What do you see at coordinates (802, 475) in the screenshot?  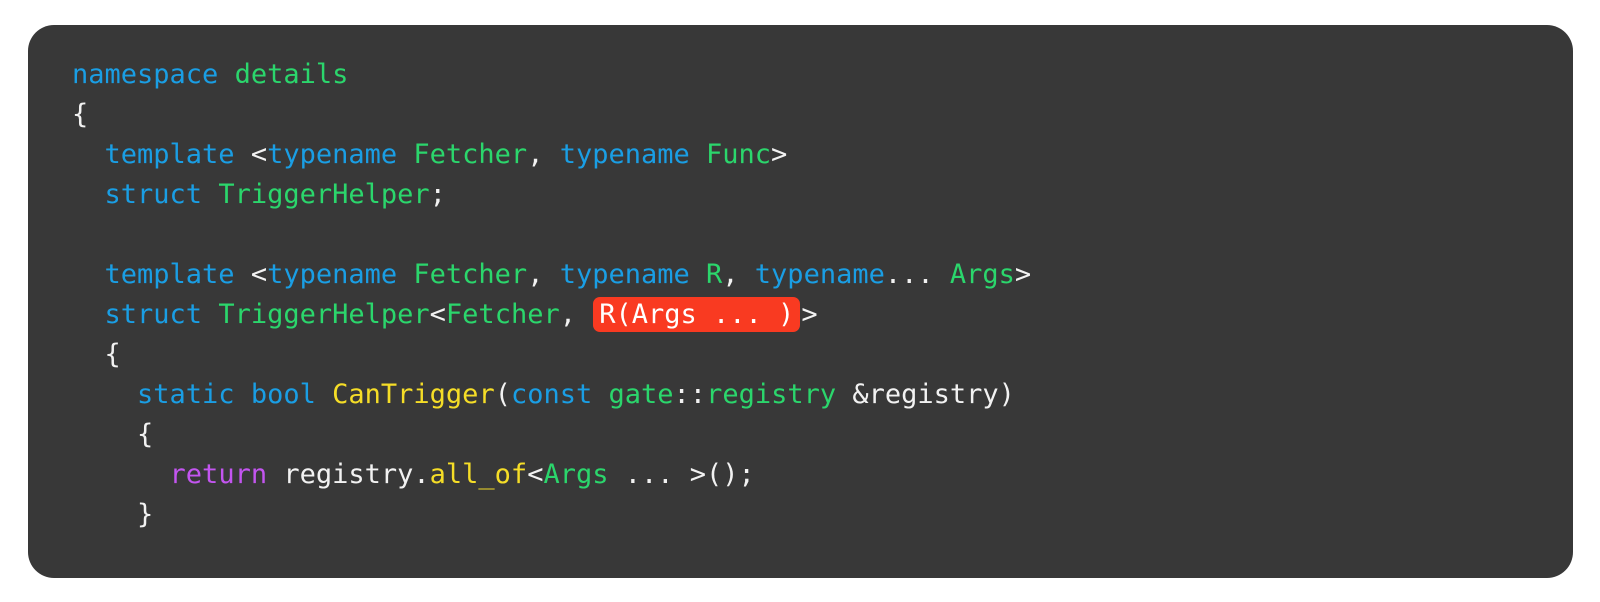 I see `code-line: return registry.all_of<Args ... >();` at bounding box center [802, 475].